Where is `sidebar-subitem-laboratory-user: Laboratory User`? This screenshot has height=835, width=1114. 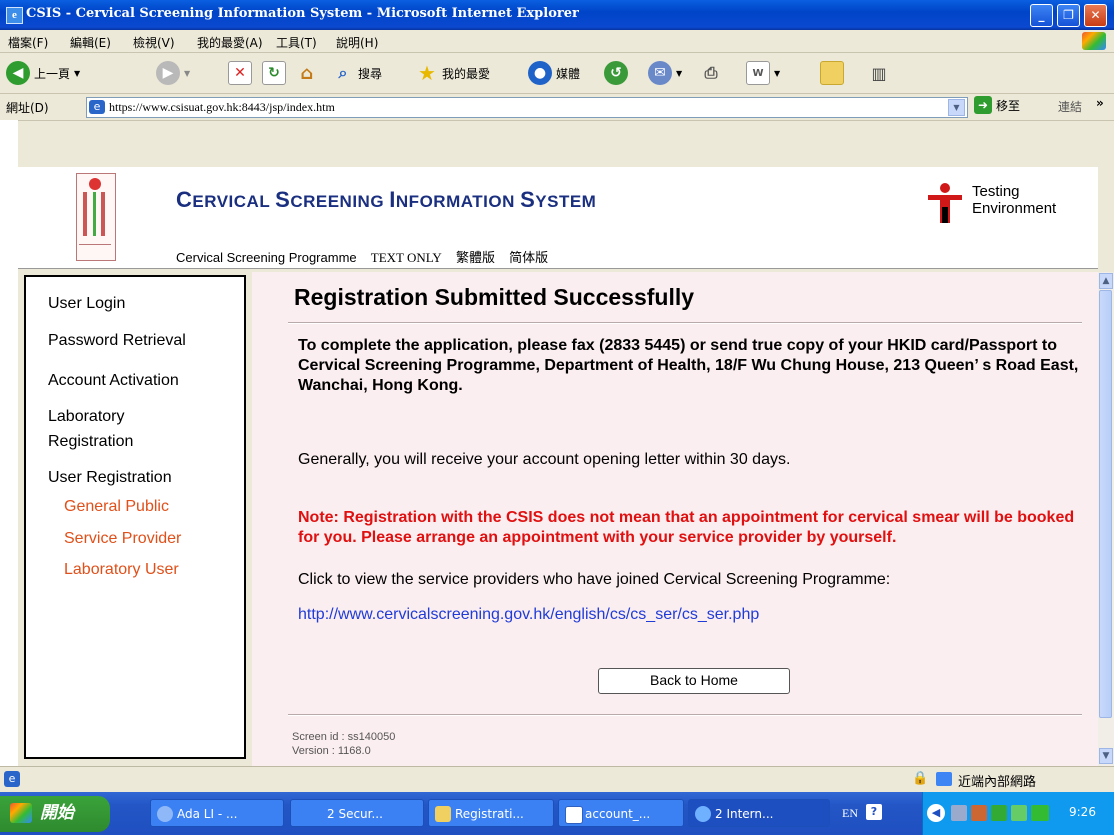 sidebar-subitem-laboratory-user: Laboratory User is located at coordinates (121, 570).